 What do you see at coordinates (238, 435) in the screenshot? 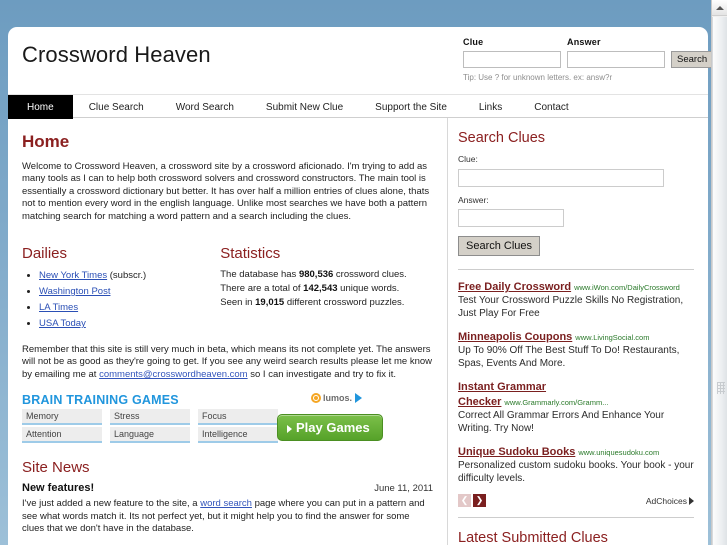
I see `lumosity-cell-intelligence: Intelligence` at bounding box center [238, 435].